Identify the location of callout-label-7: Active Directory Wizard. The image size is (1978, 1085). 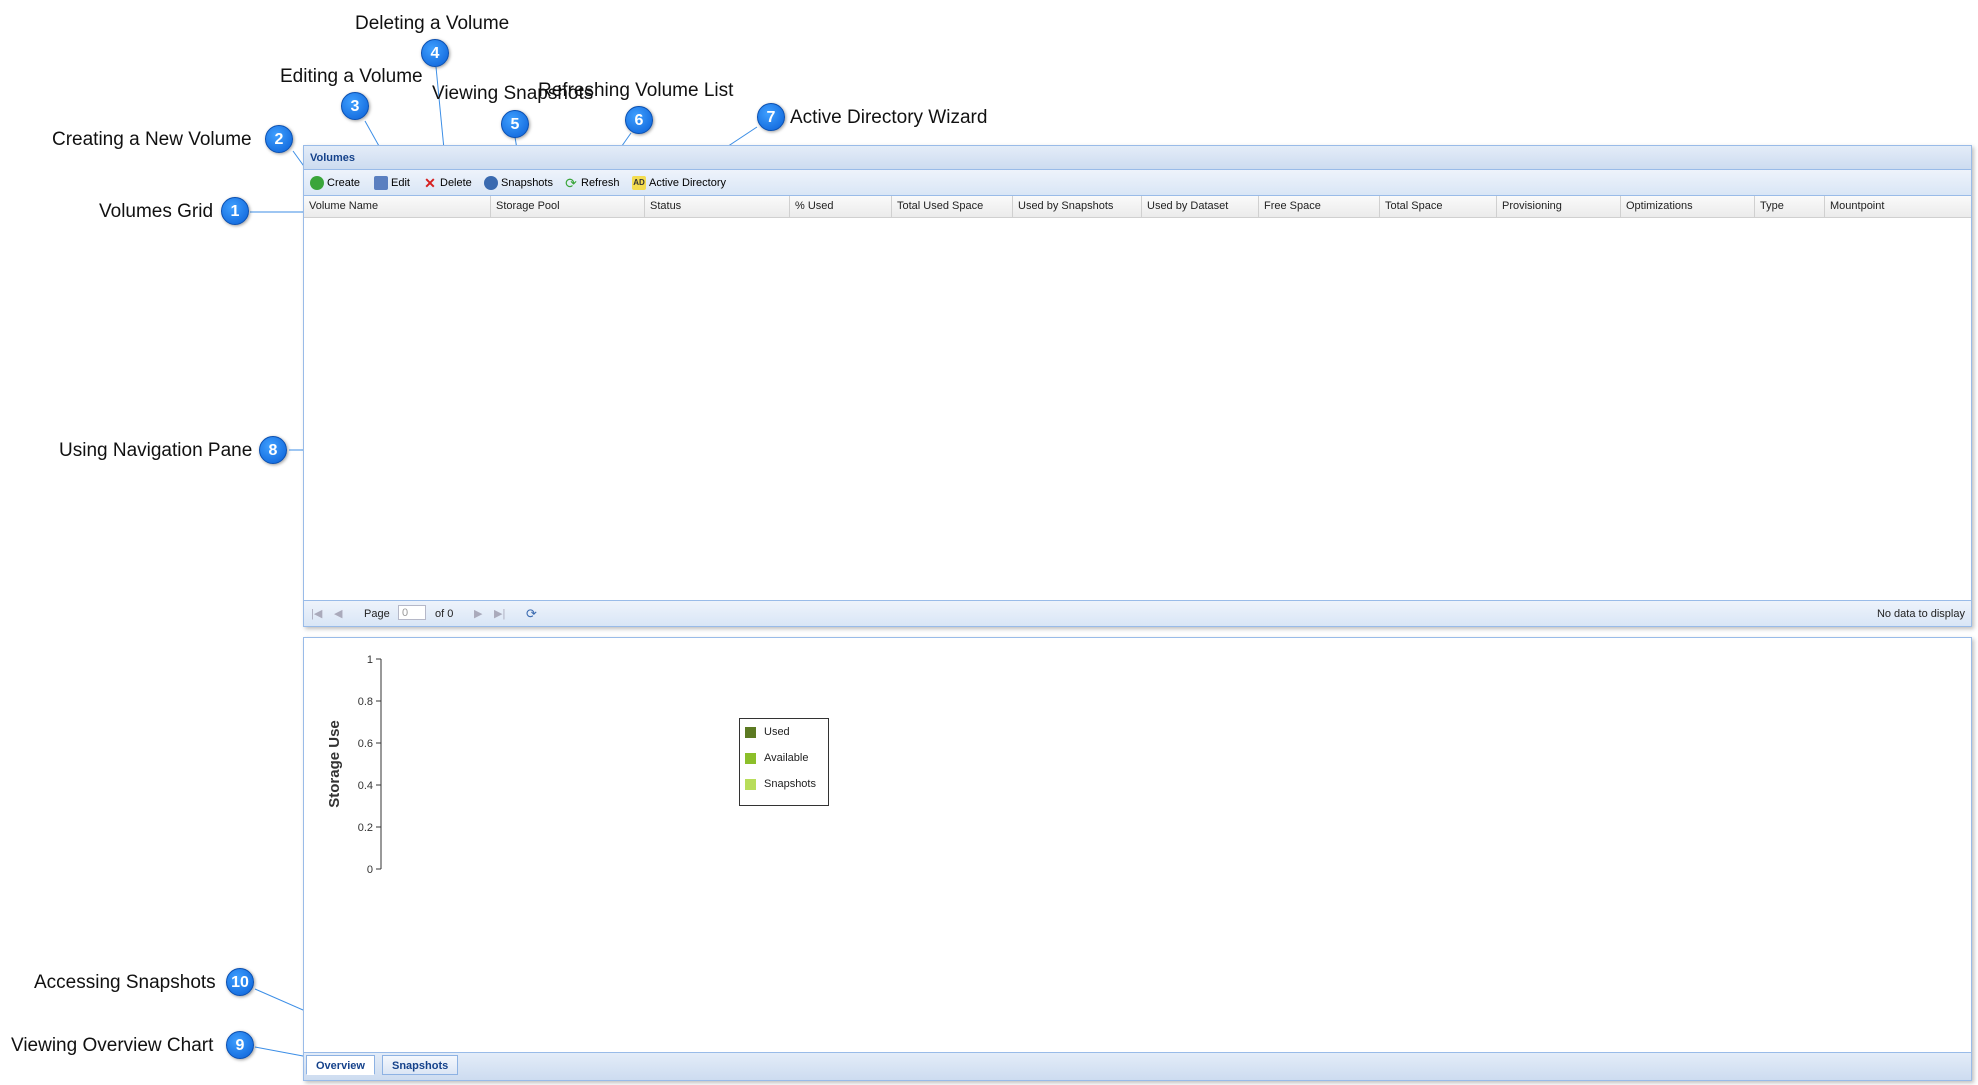
(889, 117).